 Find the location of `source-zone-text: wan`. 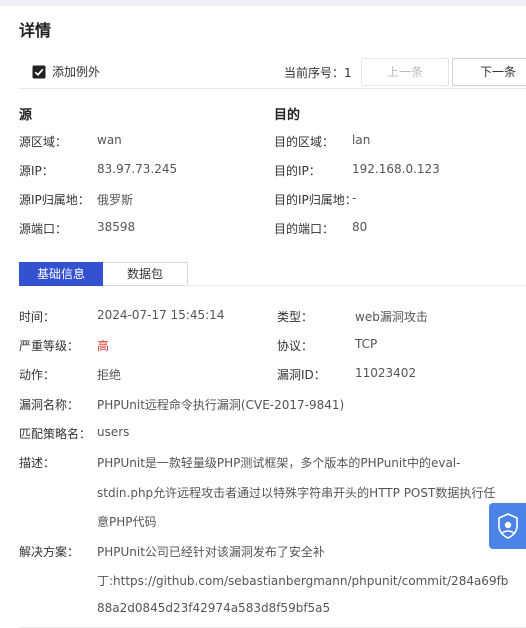

source-zone-text: wan is located at coordinates (109, 140).